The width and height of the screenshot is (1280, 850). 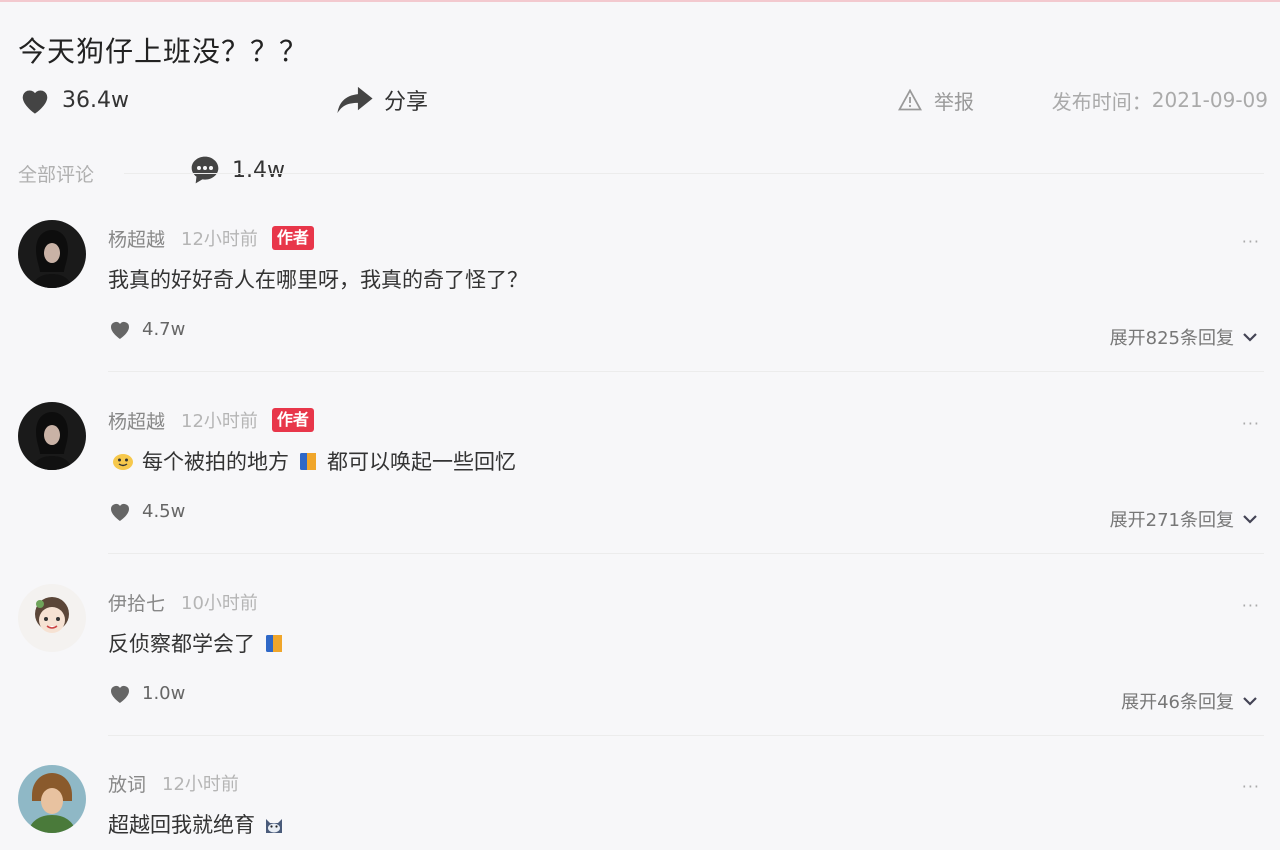 What do you see at coordinates (181, 825) in the screenshot?
I see `comment-text-part: 超越回我就绝育` at bounding box center [181, 825].